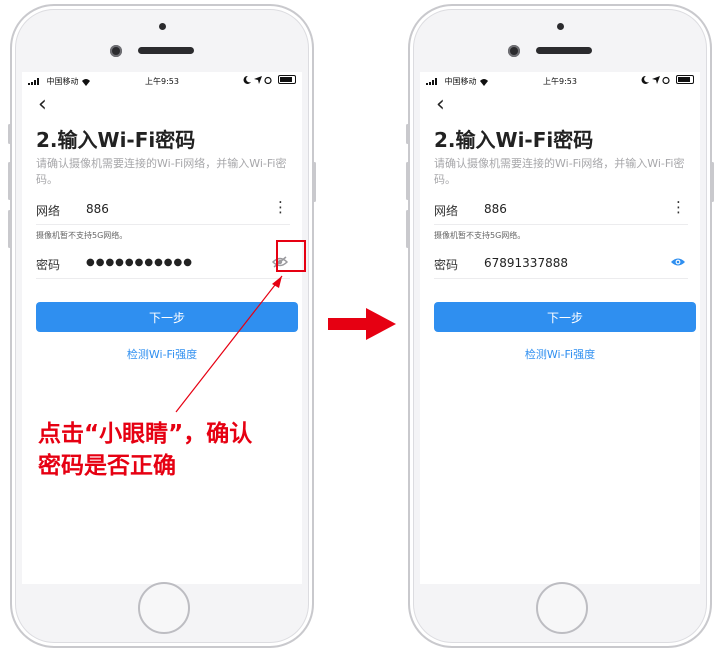 This screenshot has width=724, height=652. Describe the element at coordinates (678, 263) in the screenshot. I see `eye-visible-icon` at that location.